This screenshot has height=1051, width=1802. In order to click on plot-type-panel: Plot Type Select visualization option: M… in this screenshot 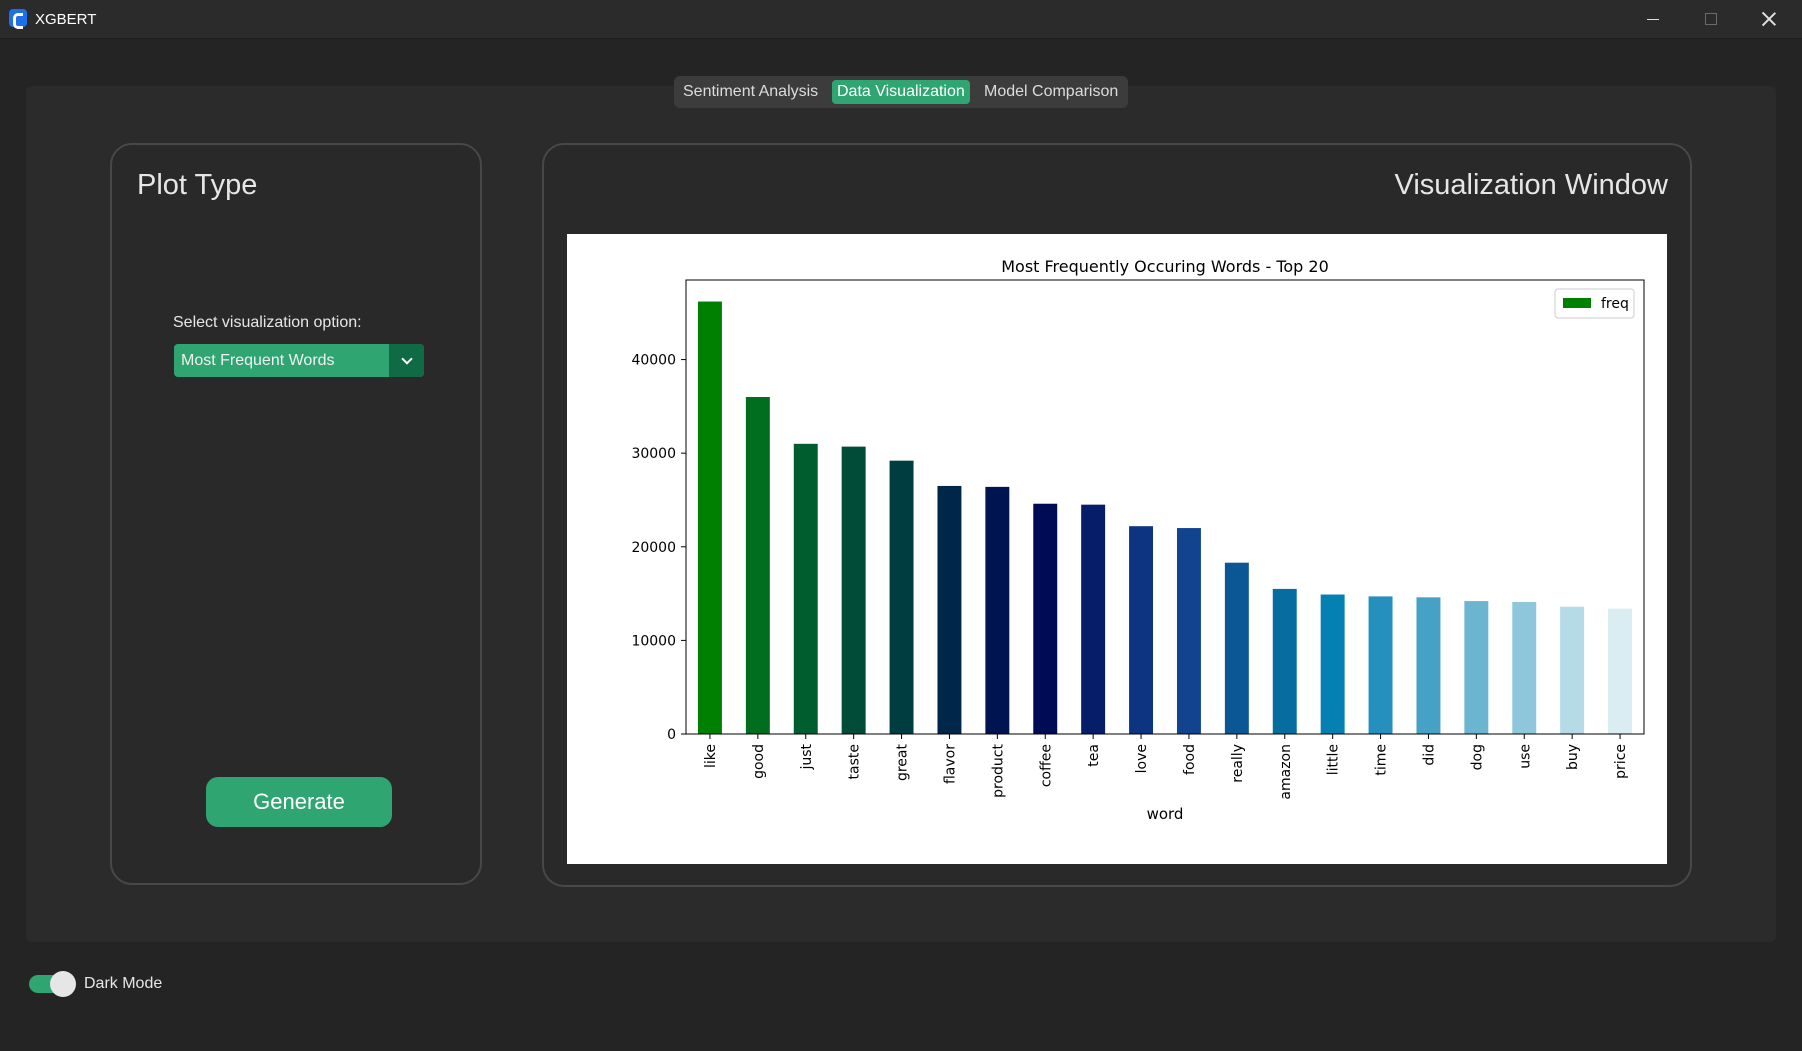, I will do `click(296, 514)`.